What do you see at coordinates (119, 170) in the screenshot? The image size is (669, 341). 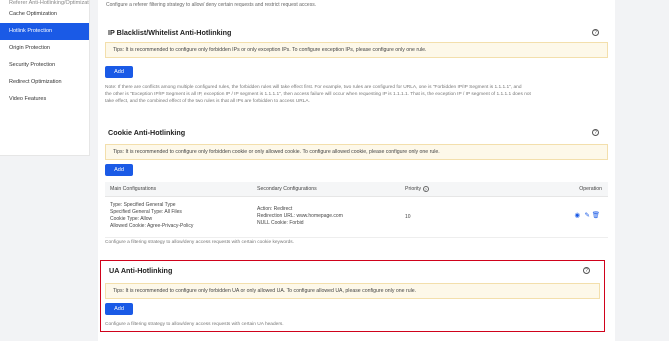 I see `add-cookie-rule-button: Add` at bounding box center [119, 170].